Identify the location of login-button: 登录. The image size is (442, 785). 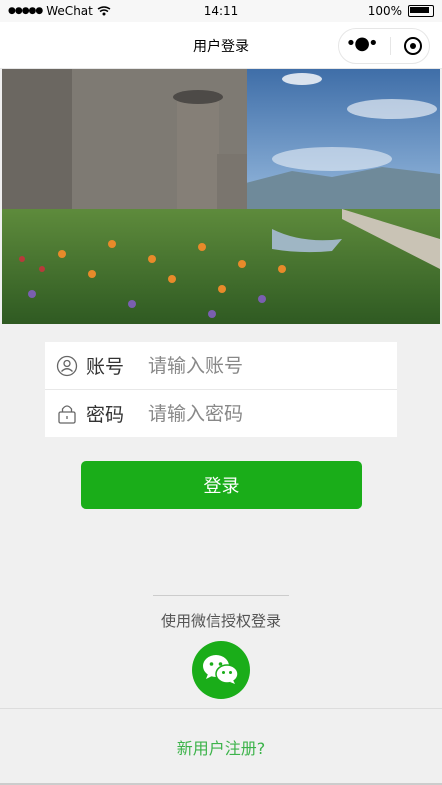
(221, 485).